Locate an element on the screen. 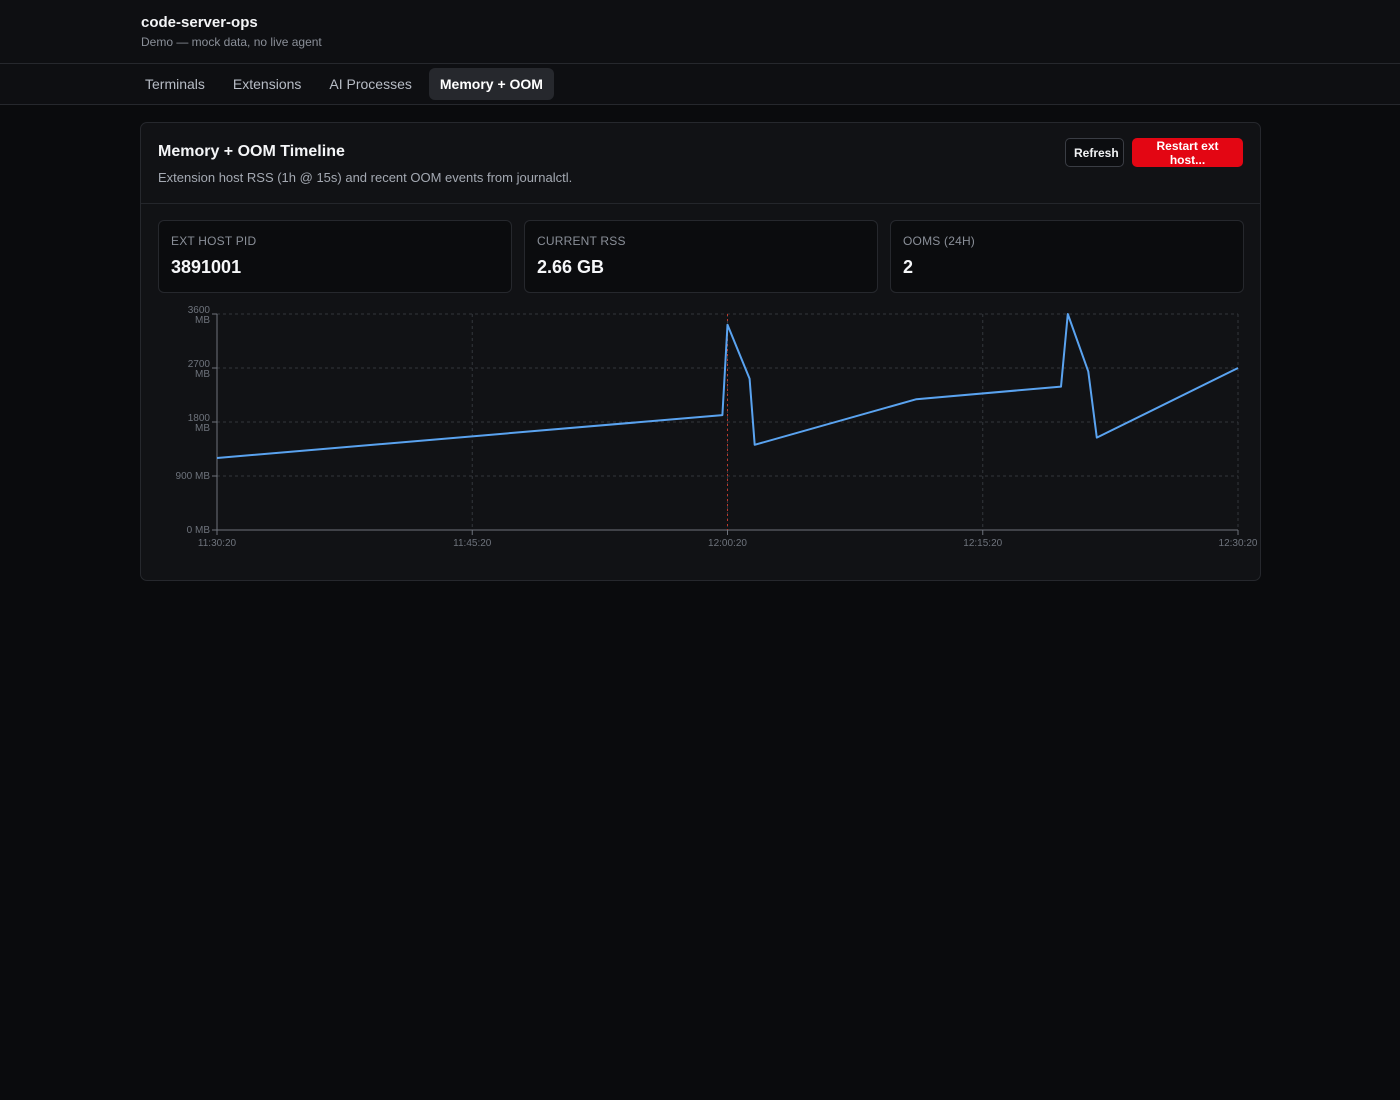 This screenshot has height=1100, width=1400. y-tick-label-line: 0 MB is located at coordinates (199, 530).